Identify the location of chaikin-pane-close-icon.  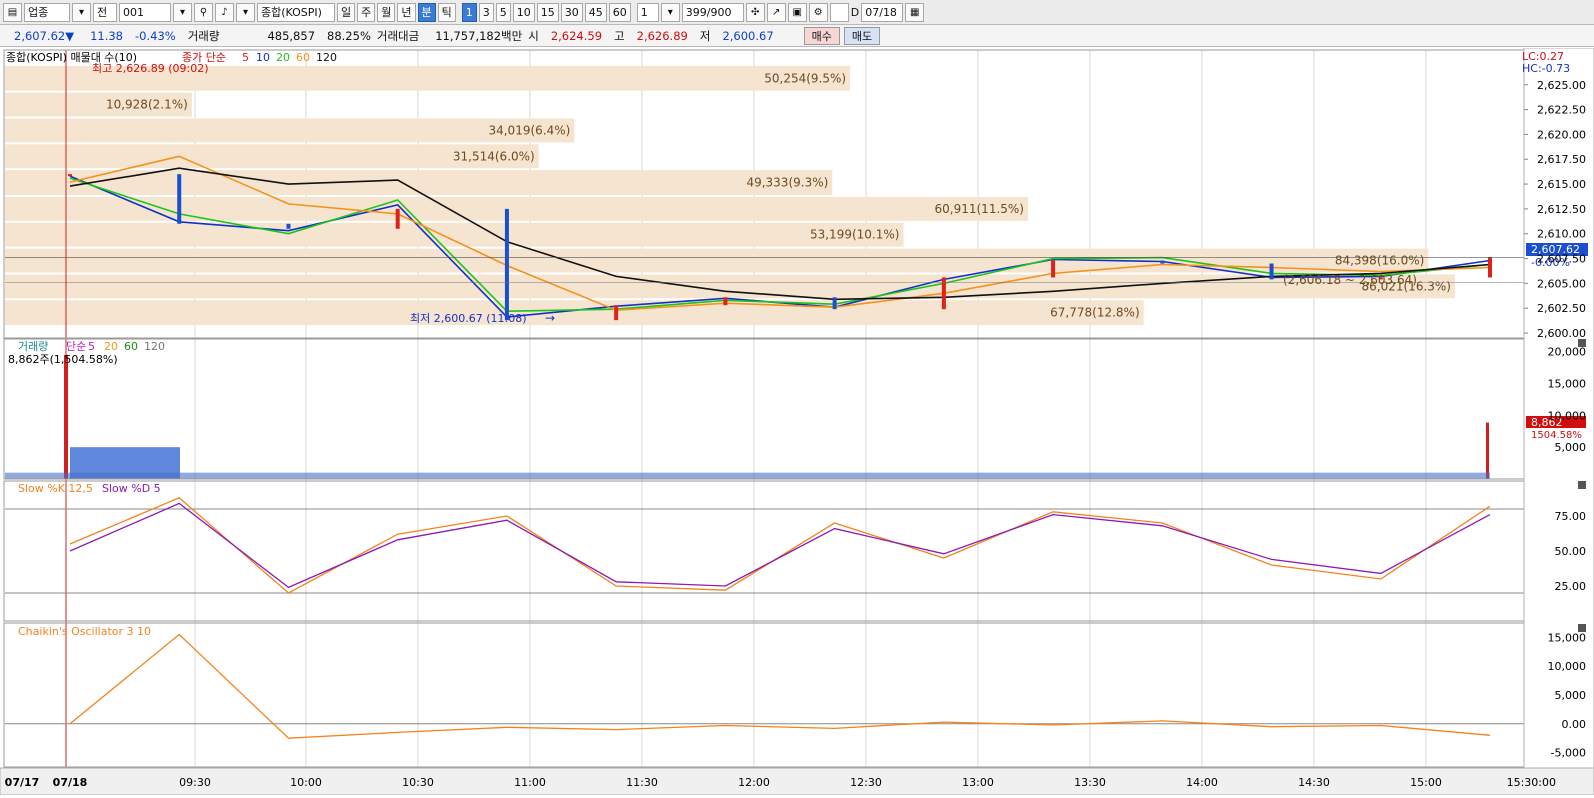
(1582, 628).